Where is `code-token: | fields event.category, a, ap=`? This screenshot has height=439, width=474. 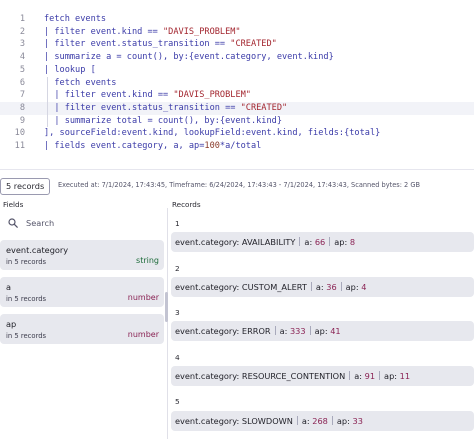
code-token: | fields event.category, a, ap= is located at coordinates (124, 146).